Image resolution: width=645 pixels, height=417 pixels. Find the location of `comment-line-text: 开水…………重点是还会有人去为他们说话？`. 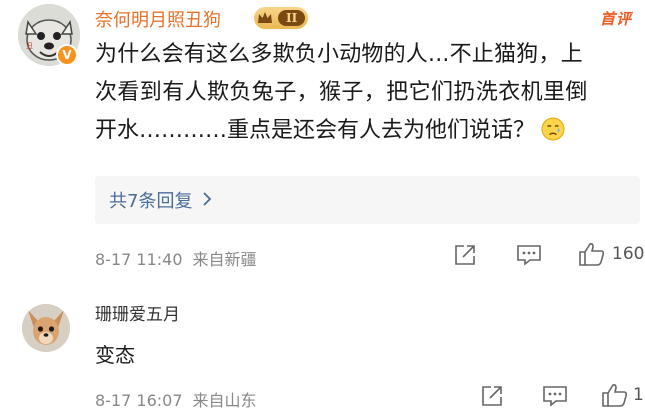

comment-line-text: 开水…………重点是还会有人去为他们说话？ is located at coordinates (315, 130).